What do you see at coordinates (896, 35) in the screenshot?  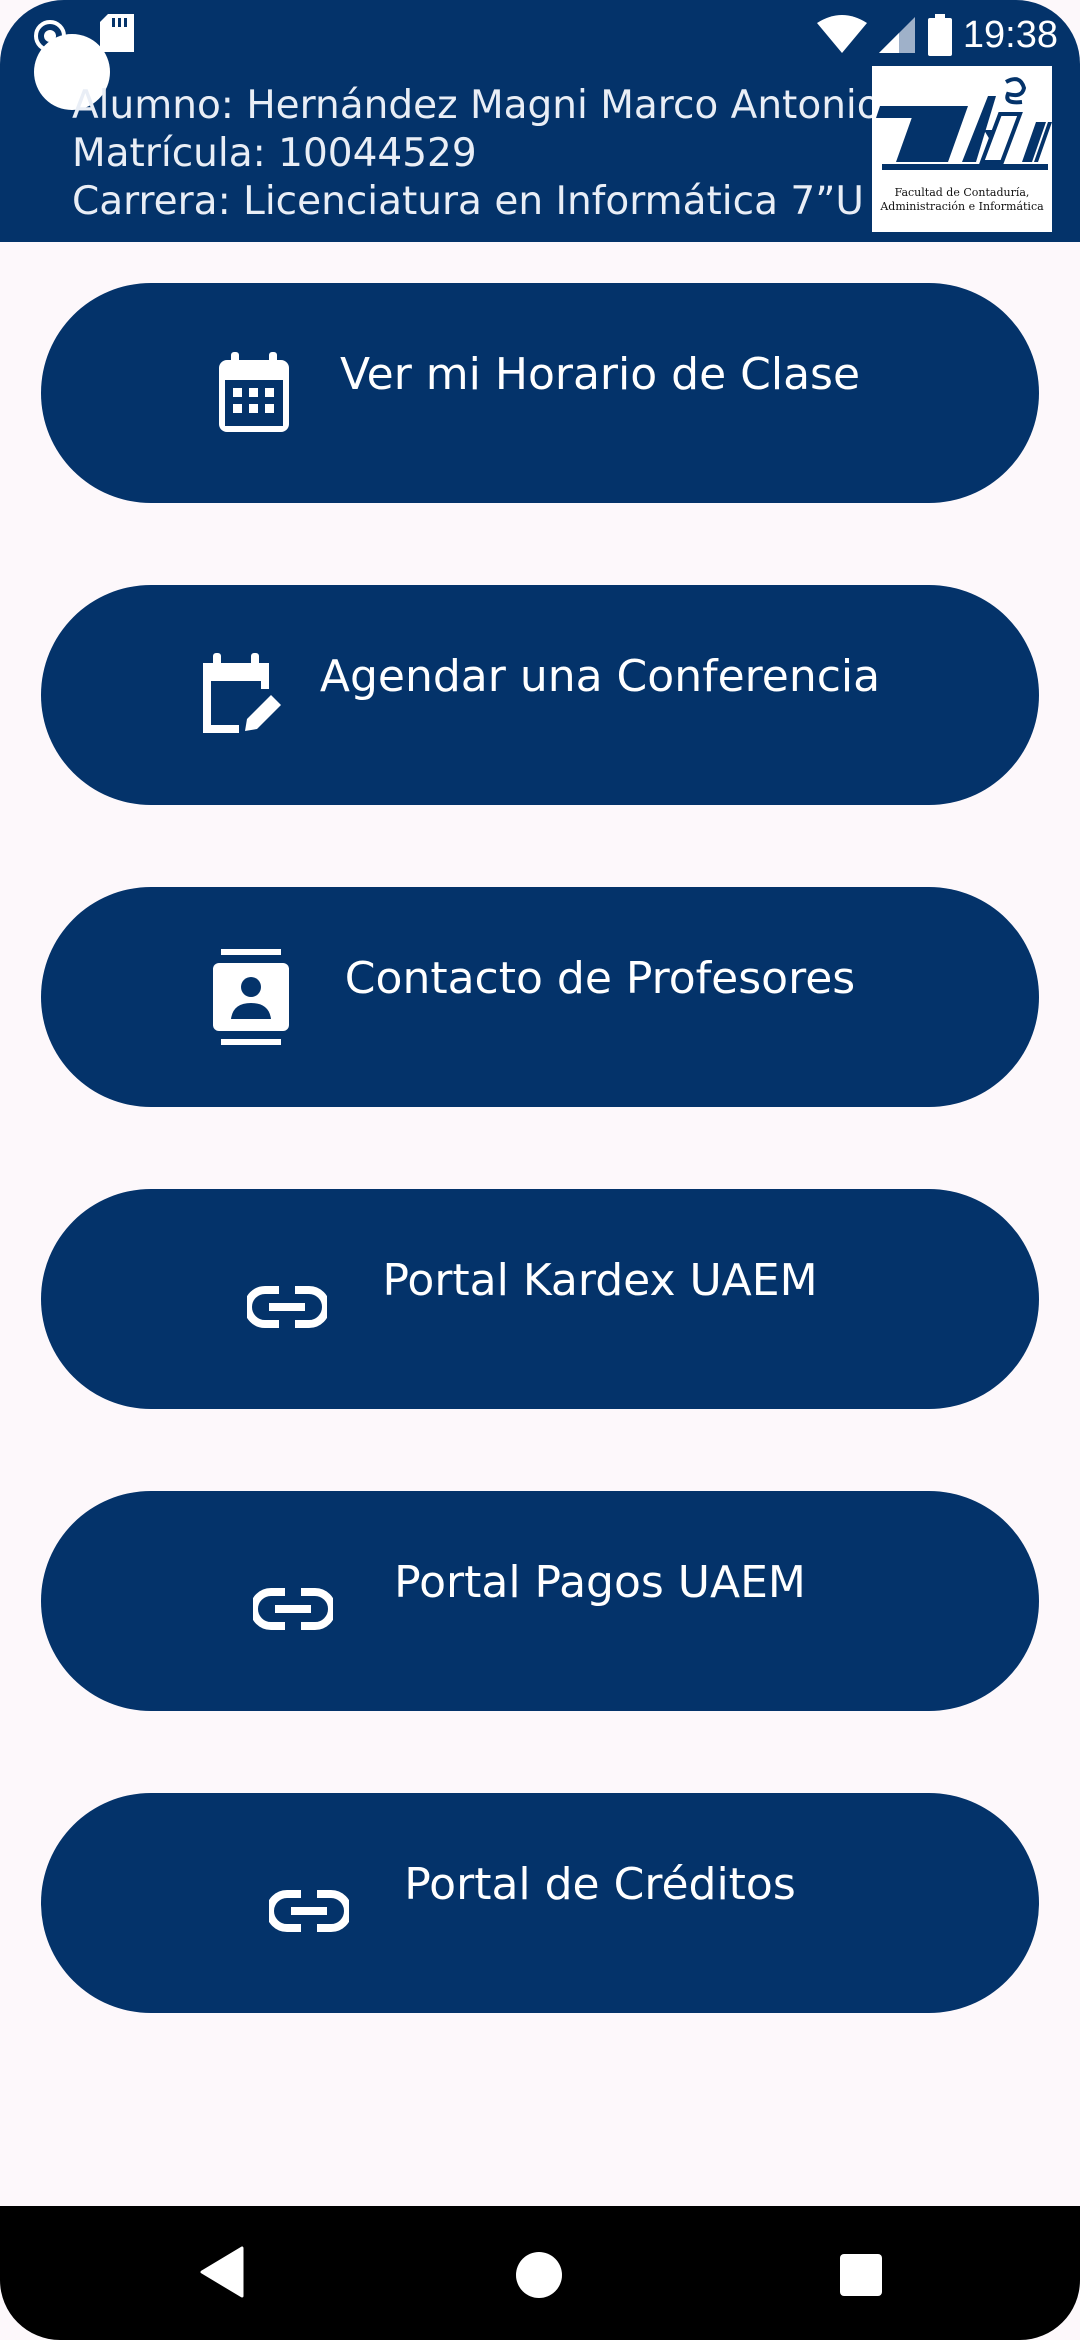 I see `signal-icon` at bounding box center [896, 35].